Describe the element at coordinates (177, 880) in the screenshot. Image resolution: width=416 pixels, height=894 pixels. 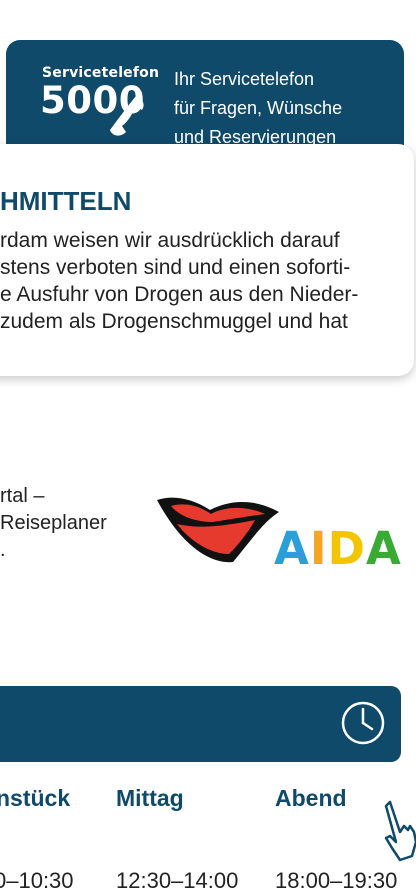
I see `meal-time-lunch: 12:30–14:00` at that location.